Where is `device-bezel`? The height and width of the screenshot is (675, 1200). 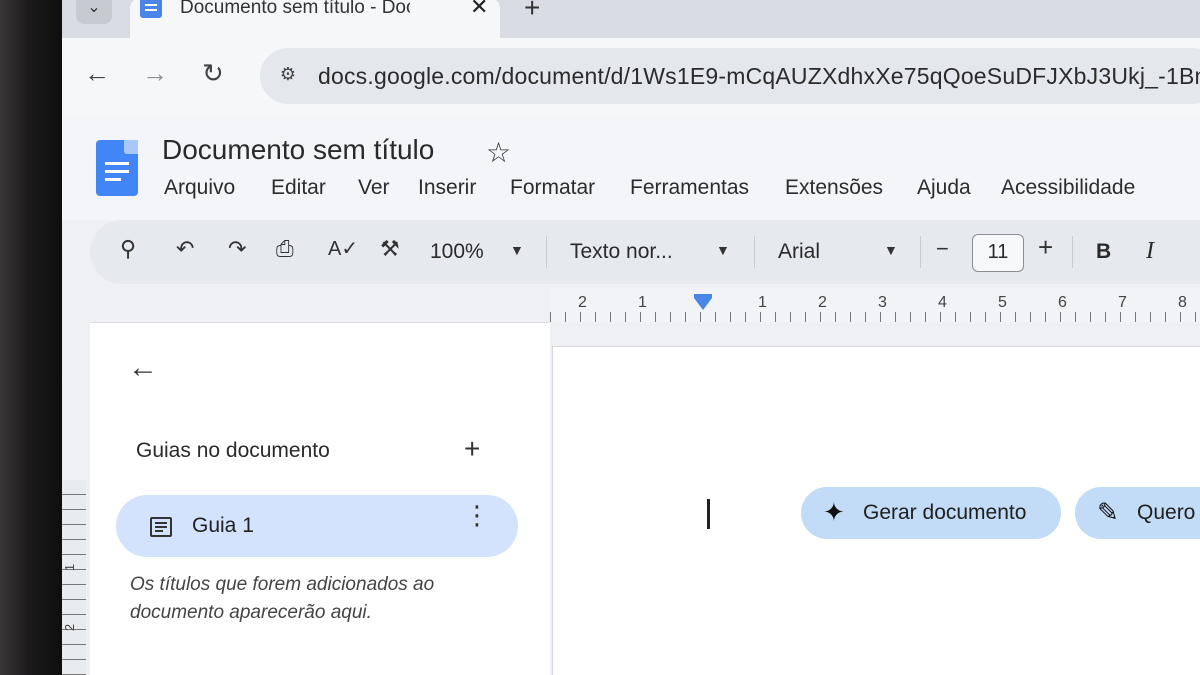
device-bezel is located at coordinates (31, 337).